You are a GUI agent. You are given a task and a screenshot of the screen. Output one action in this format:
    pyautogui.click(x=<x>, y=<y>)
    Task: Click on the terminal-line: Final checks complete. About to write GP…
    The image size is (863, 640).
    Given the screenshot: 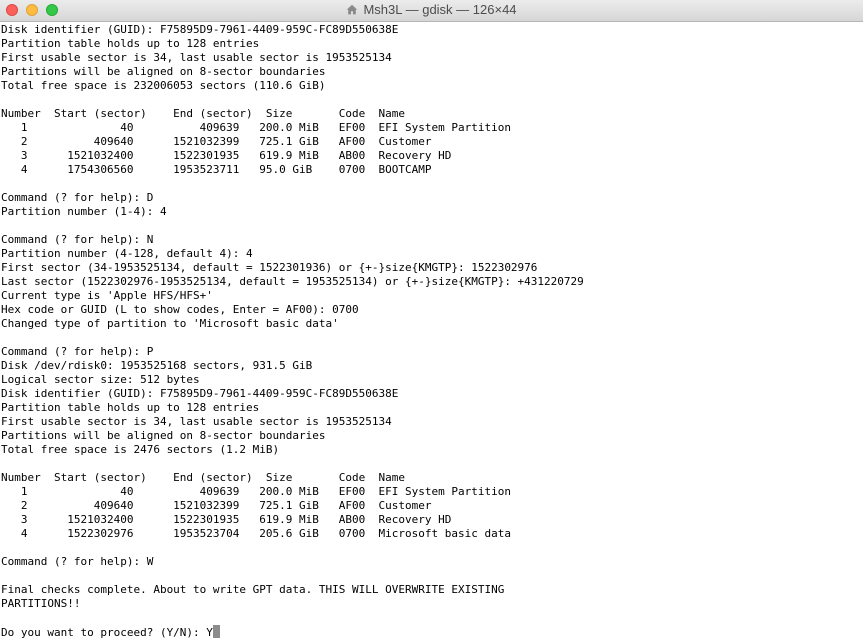 What is the action you would take?
    pyautogui.click(x=253, y=589)
    